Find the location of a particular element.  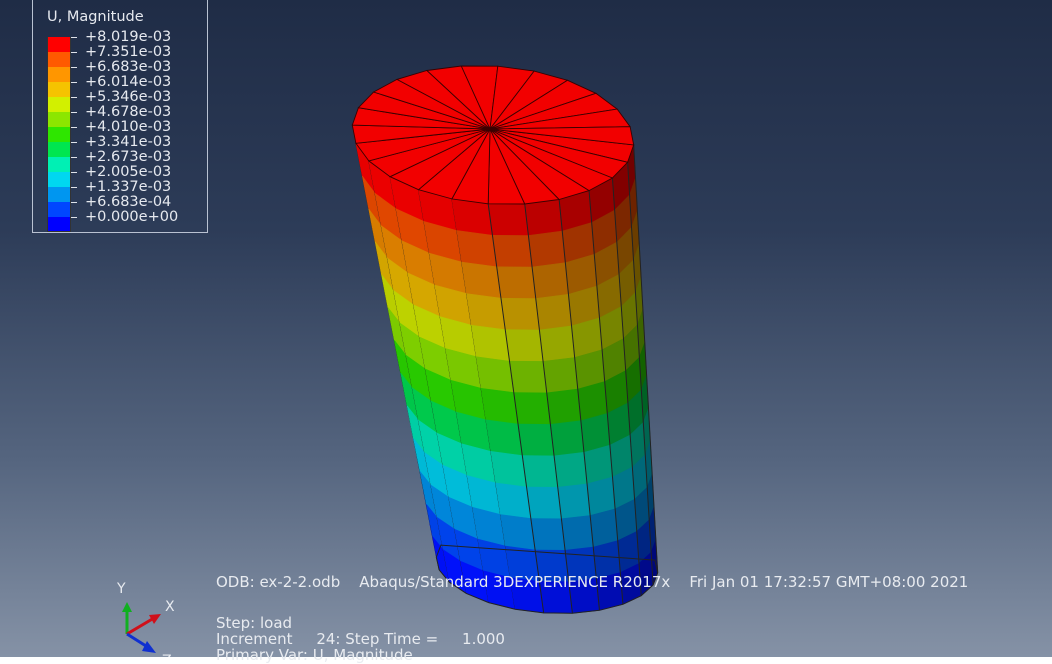

legend-value: +3.341e-03 is located at coordinates (128, 142).